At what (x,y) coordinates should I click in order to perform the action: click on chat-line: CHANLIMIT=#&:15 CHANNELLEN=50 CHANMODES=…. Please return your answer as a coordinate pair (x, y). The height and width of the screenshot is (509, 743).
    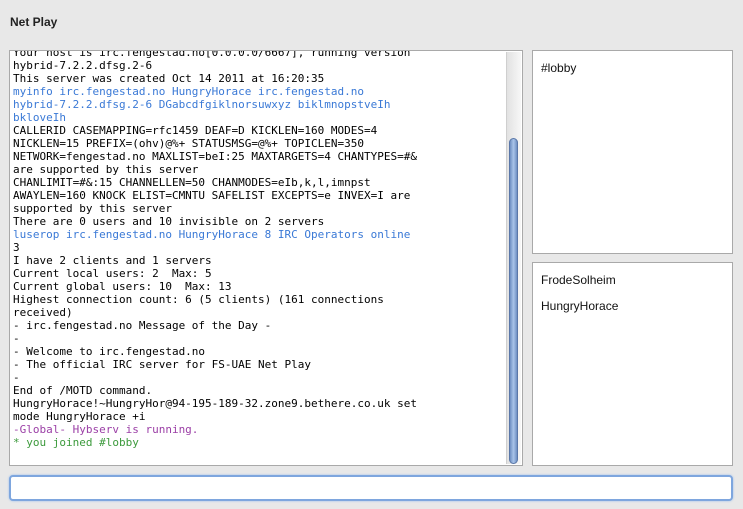
    Looking at the image, I should click on (192, 182).